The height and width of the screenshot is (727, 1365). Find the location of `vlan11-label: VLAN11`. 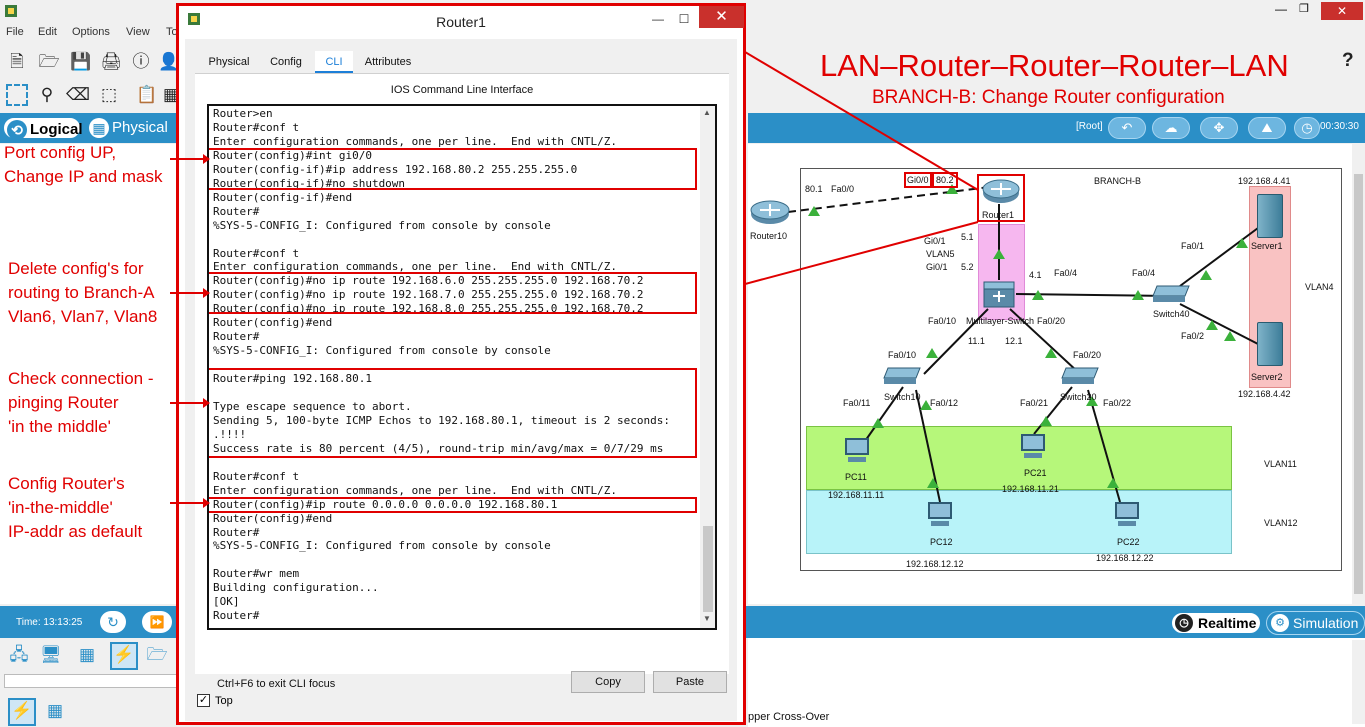

vlan11-label: VLAN11 is located at coordinates (1280, 464).